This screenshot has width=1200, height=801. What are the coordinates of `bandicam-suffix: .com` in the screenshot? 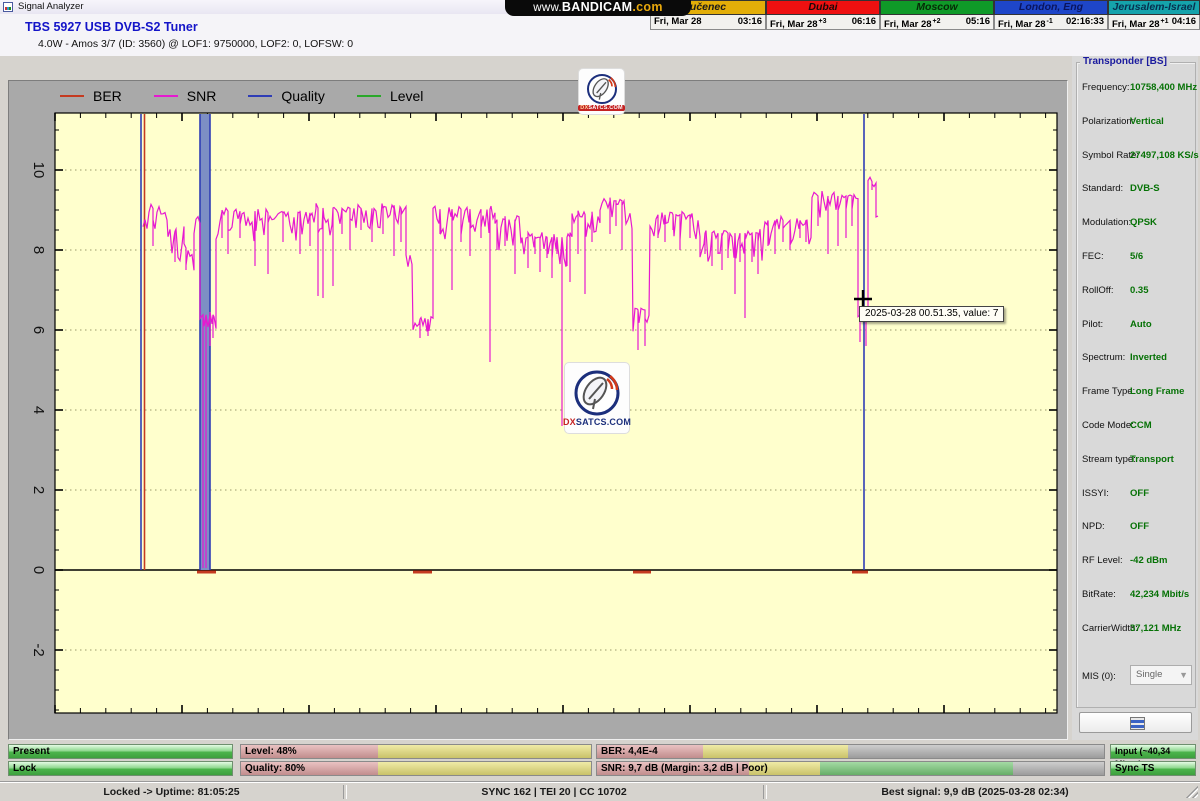 It's located at (647, 7).